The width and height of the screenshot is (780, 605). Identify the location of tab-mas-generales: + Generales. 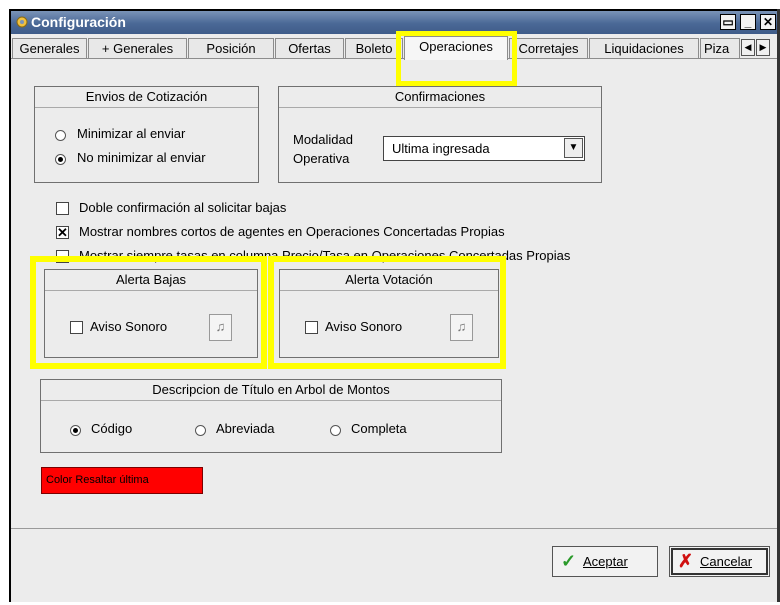
(137, 48).